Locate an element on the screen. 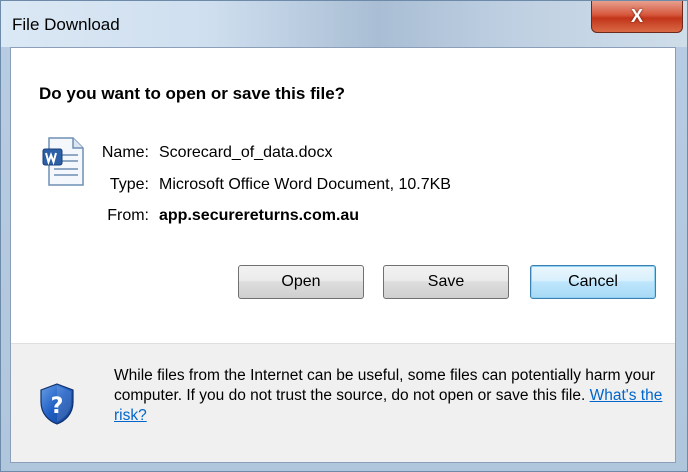 This screenshot has width=688, height=472. close-button: X is located at coordinates (637, 17).